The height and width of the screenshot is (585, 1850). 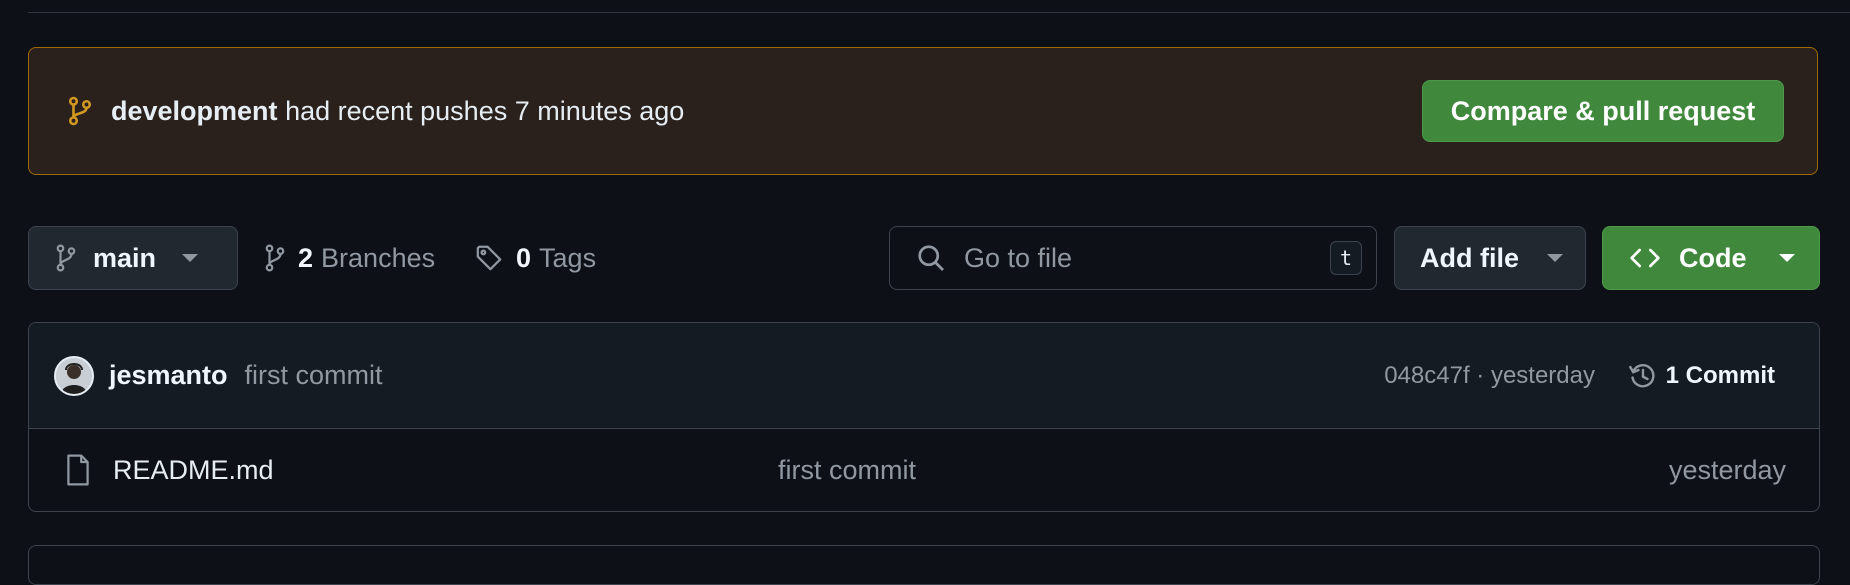 What do you see at coordinates (524, 257) in the screenshot?
I see `tags-count: 0` at bounding box center [524, 257].